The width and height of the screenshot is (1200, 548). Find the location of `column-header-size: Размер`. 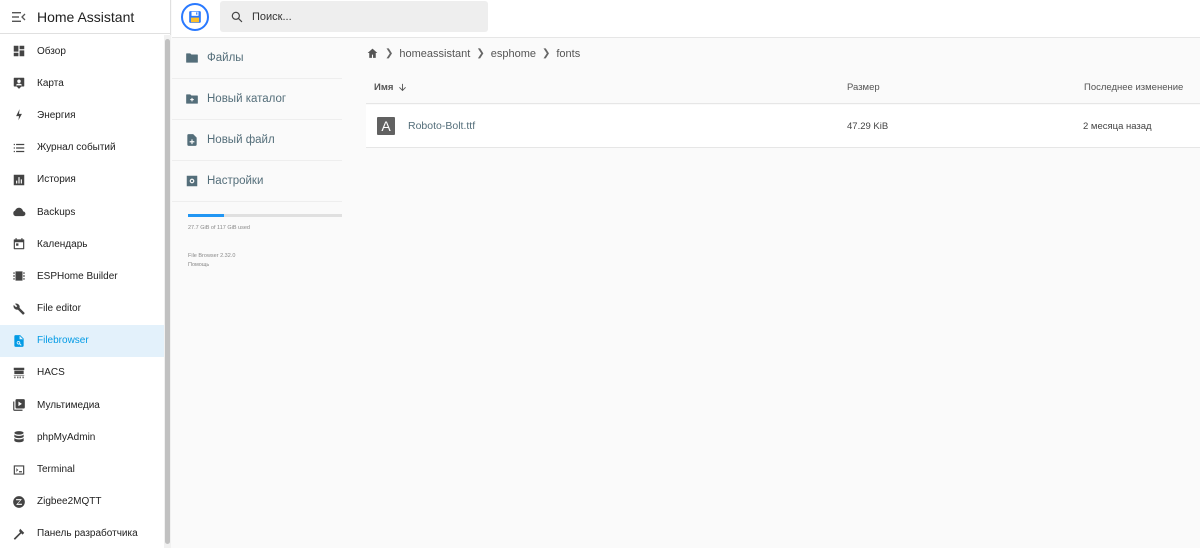

column-header-size: Размер is located at coordinates (863, 87).